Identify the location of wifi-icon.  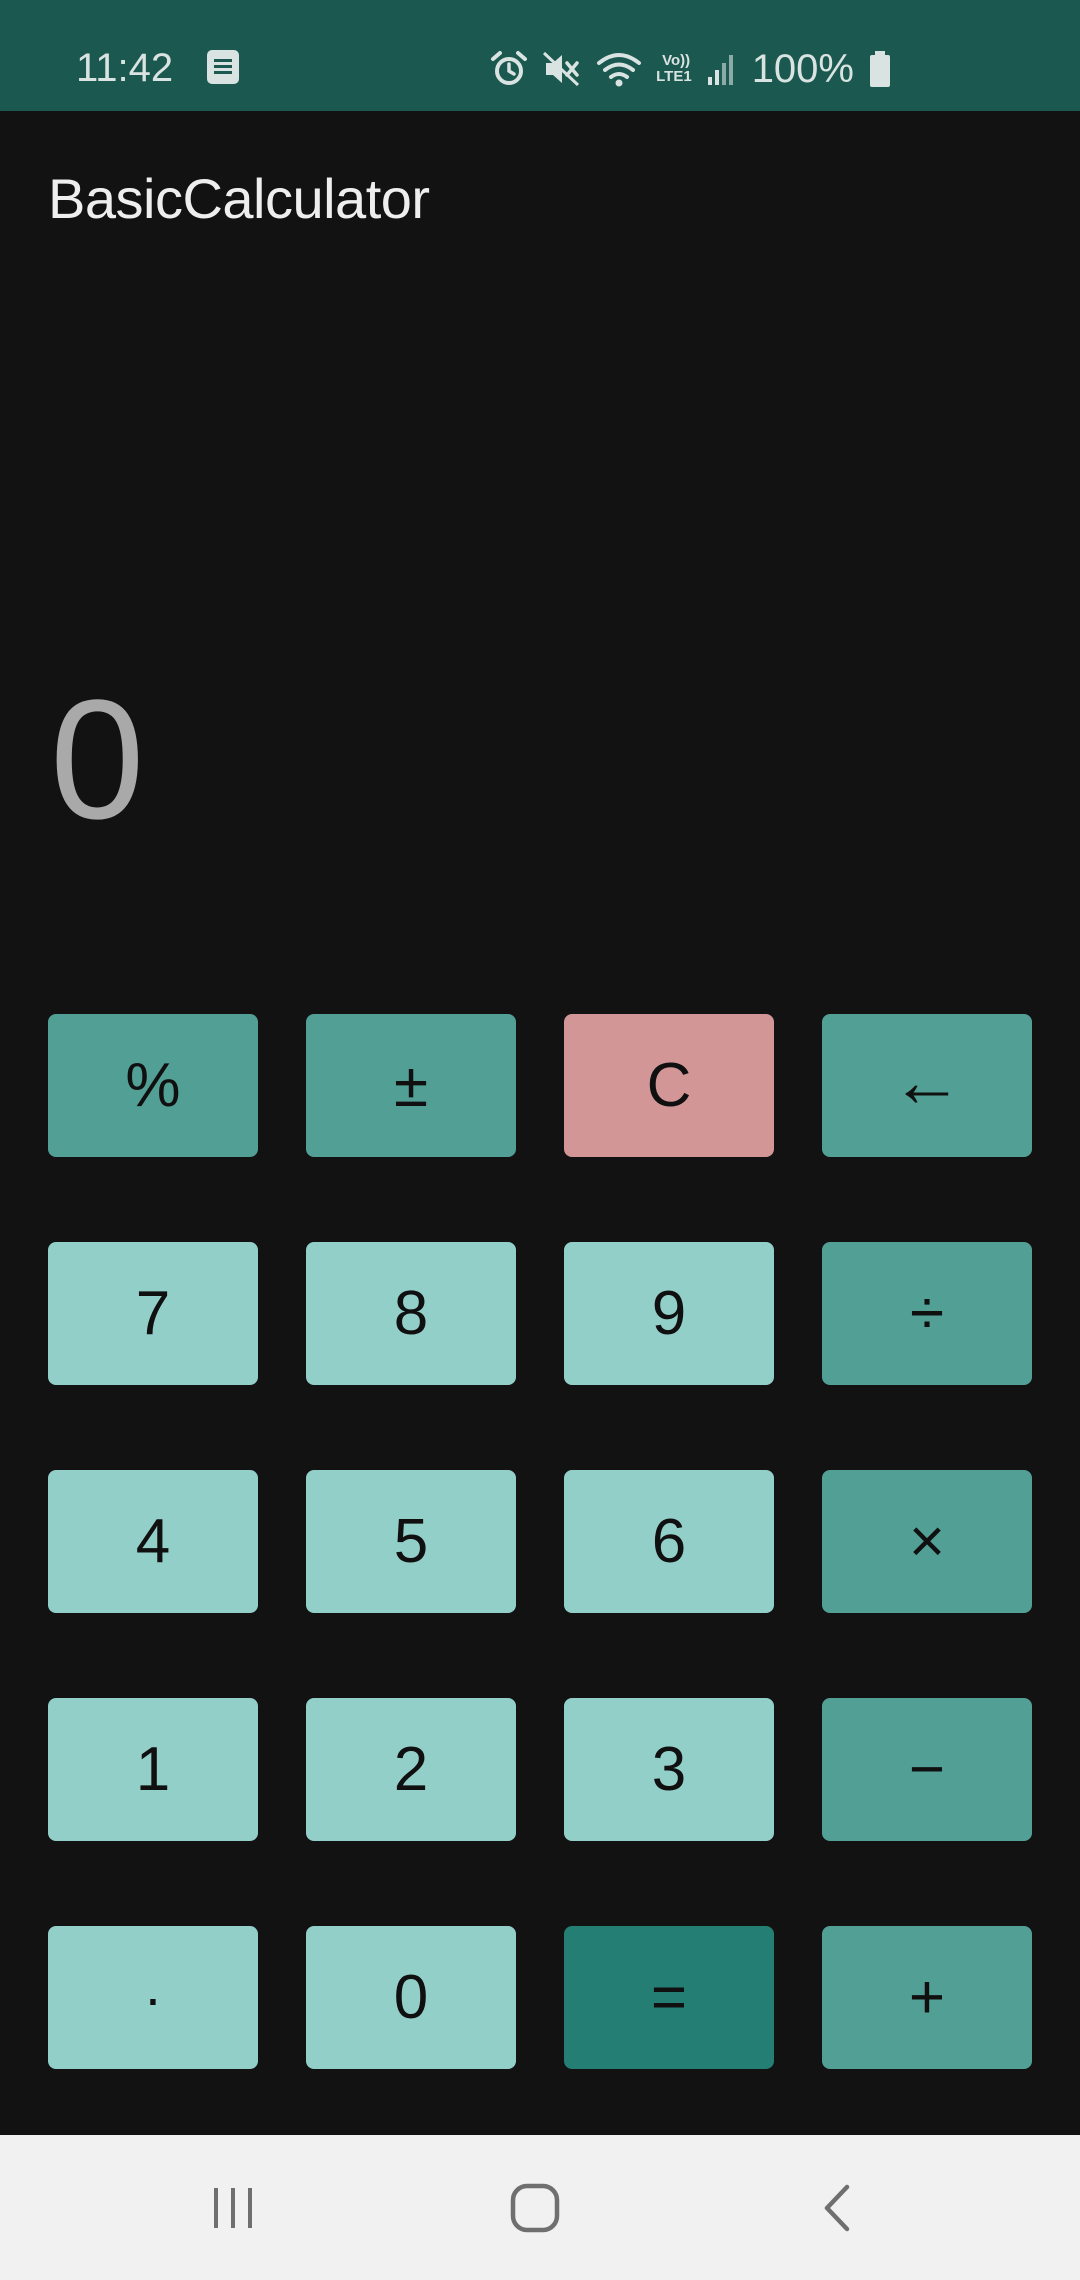
(619, 70).